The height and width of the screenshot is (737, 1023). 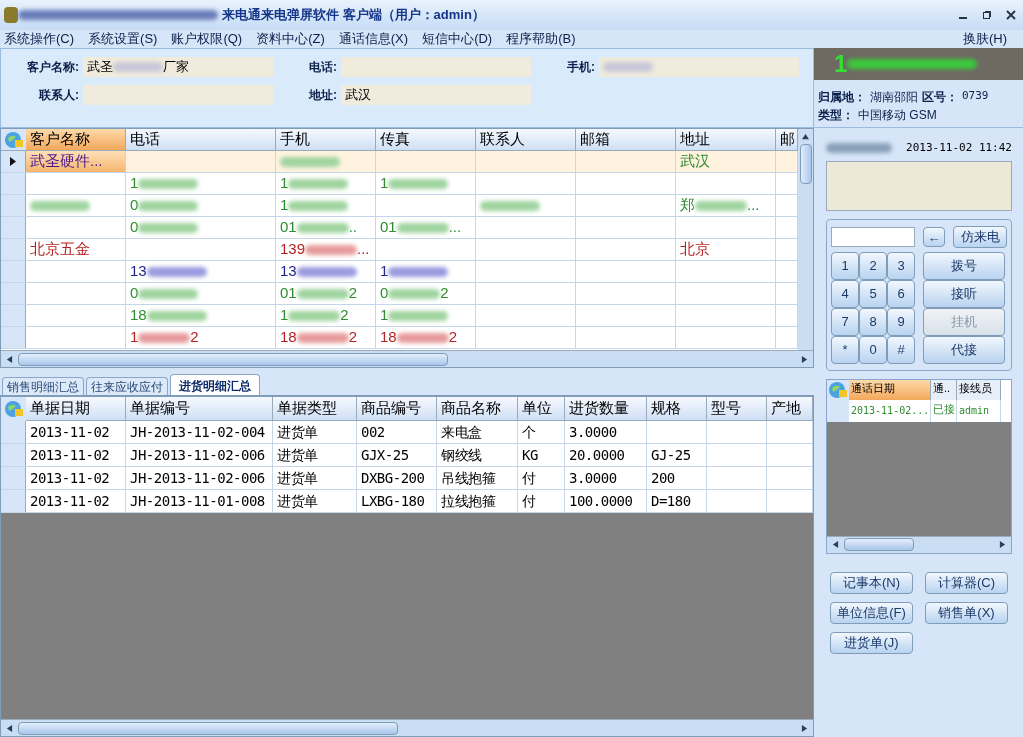 I want to click on table-cell-text: GJ-25, so click(x=671, y=455).